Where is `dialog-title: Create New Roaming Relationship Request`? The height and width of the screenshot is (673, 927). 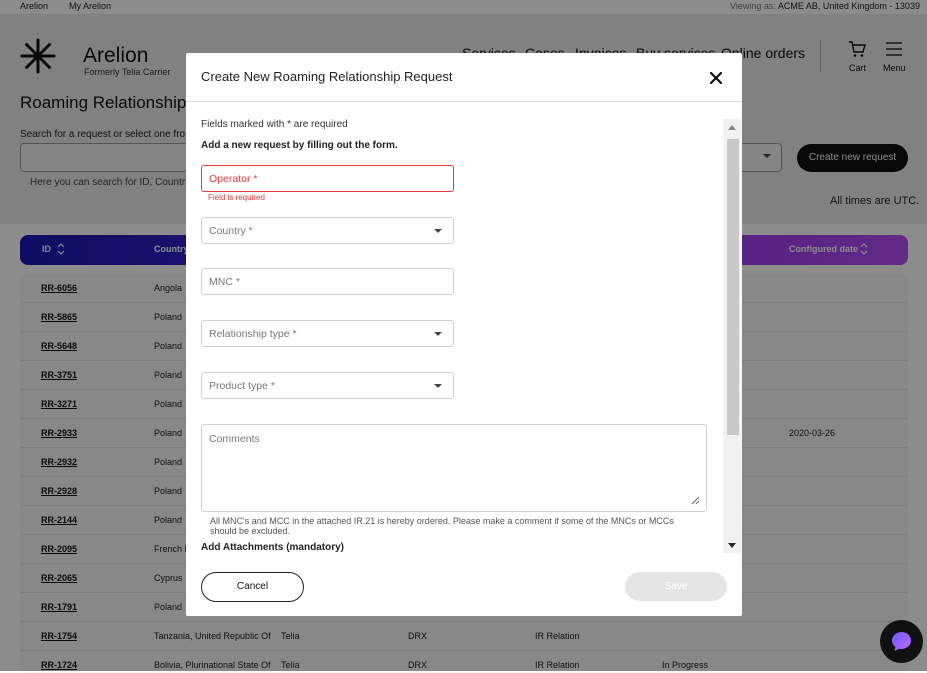
dialog-title: Create New Roaming Relationship Request is located at coordinates (327, 76).